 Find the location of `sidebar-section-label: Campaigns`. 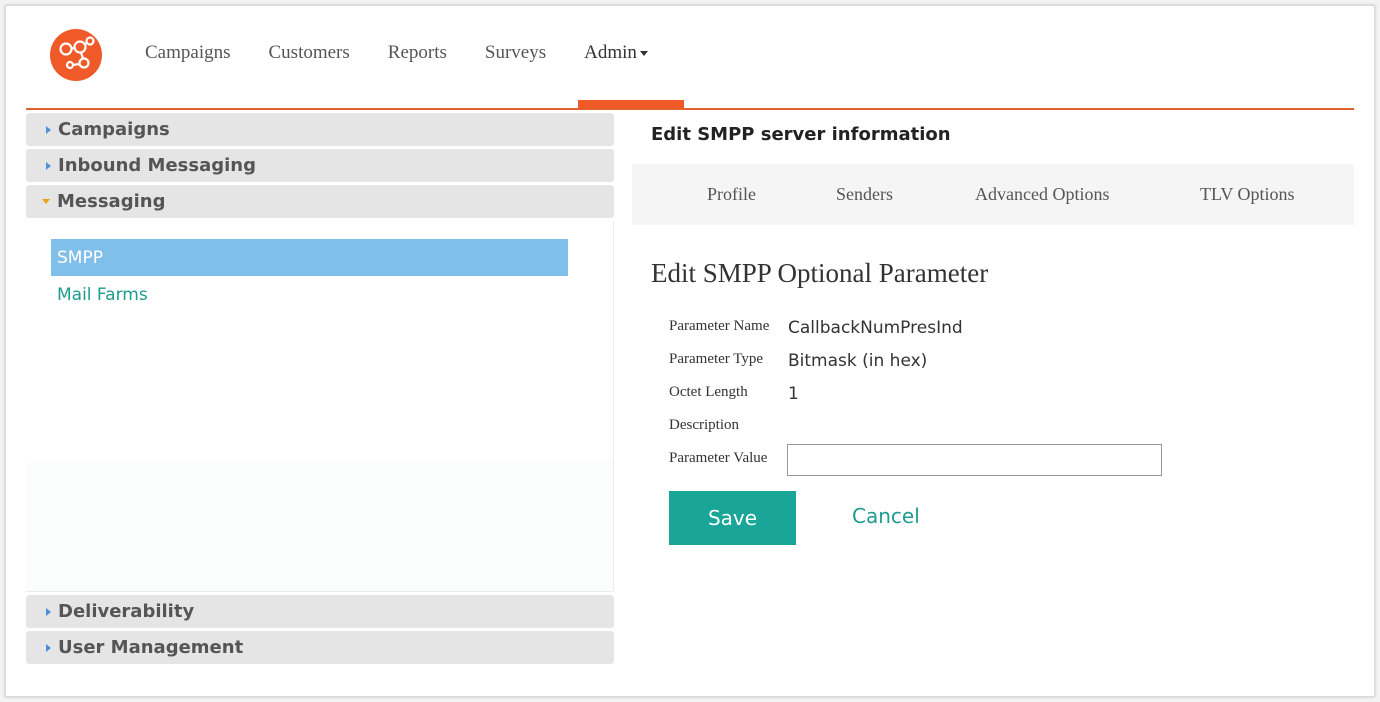

sidebar-section-label: Campaigns is located at coordinates (114, 129).